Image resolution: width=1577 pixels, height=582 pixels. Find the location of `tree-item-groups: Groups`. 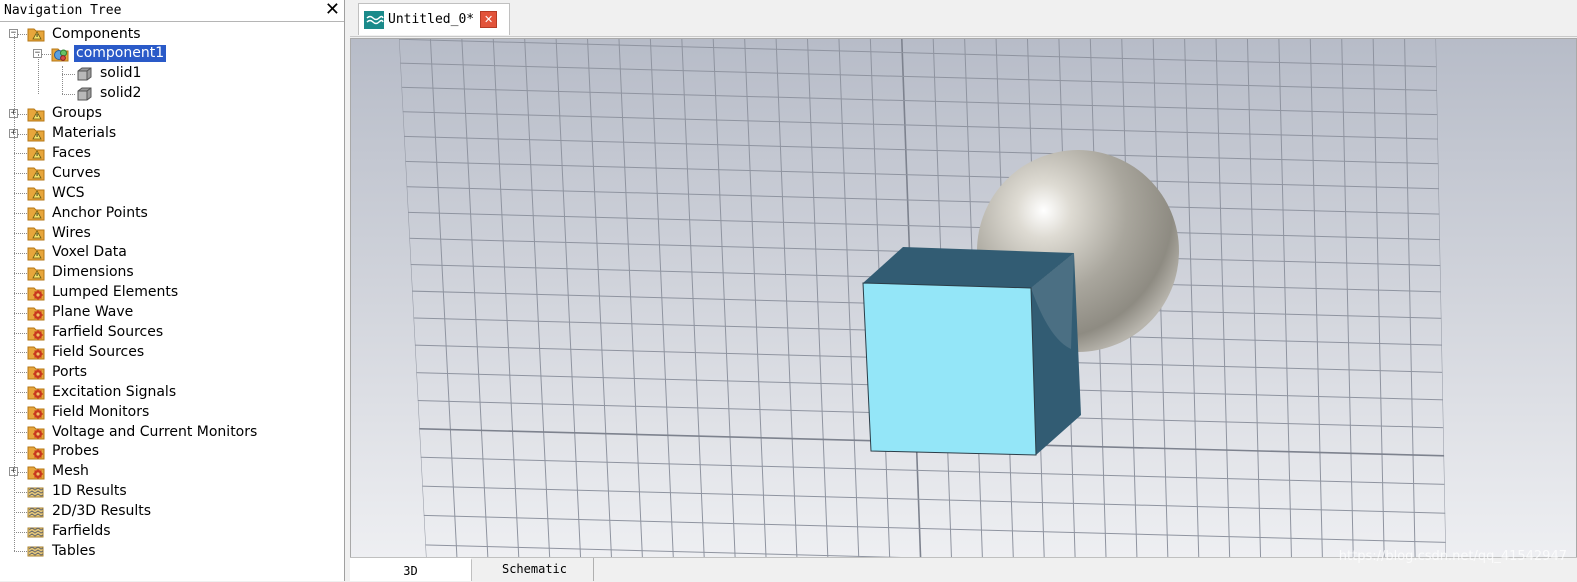

tree-item-groups: Groups is located at coordinates (65, 114).